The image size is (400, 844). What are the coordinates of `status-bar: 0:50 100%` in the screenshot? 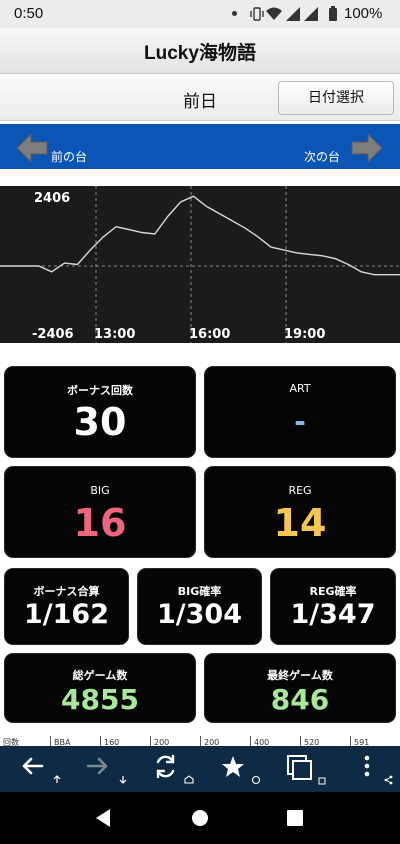 It's located at (200, 14).